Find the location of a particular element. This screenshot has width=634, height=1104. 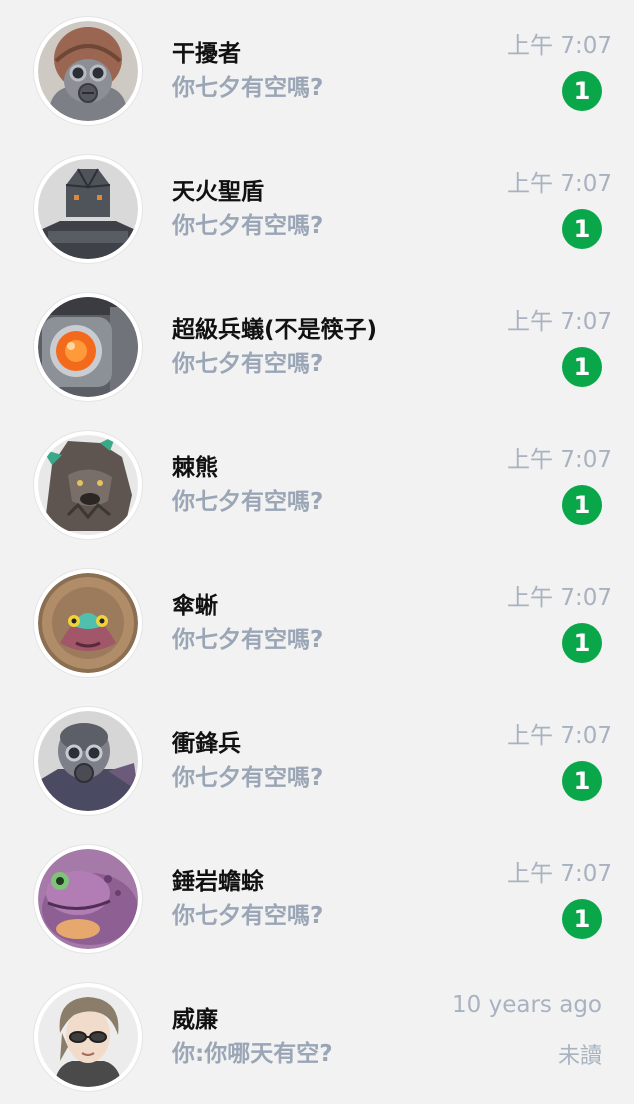

chat-row-firestorm-shield: 天火聖盾 你七夕有空嗎? 上午 7:07 1 is located at coordinates (317, 207).